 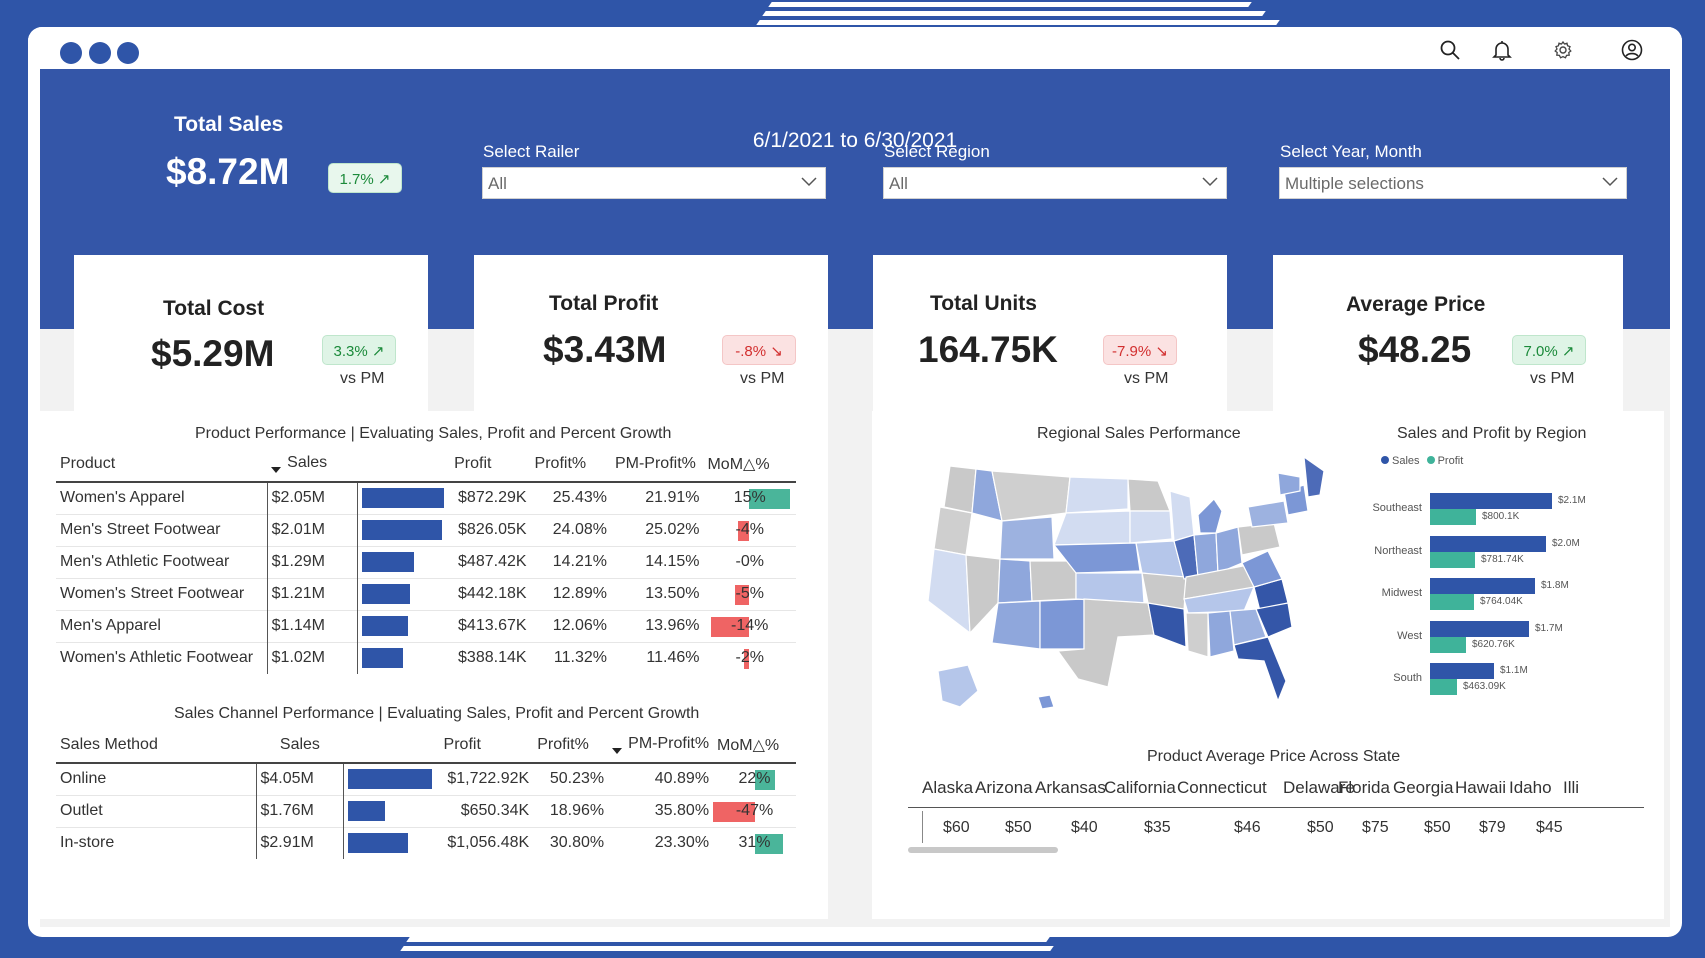 I want to click on row-mom-cell: 15%, so click(x=749, y=497).